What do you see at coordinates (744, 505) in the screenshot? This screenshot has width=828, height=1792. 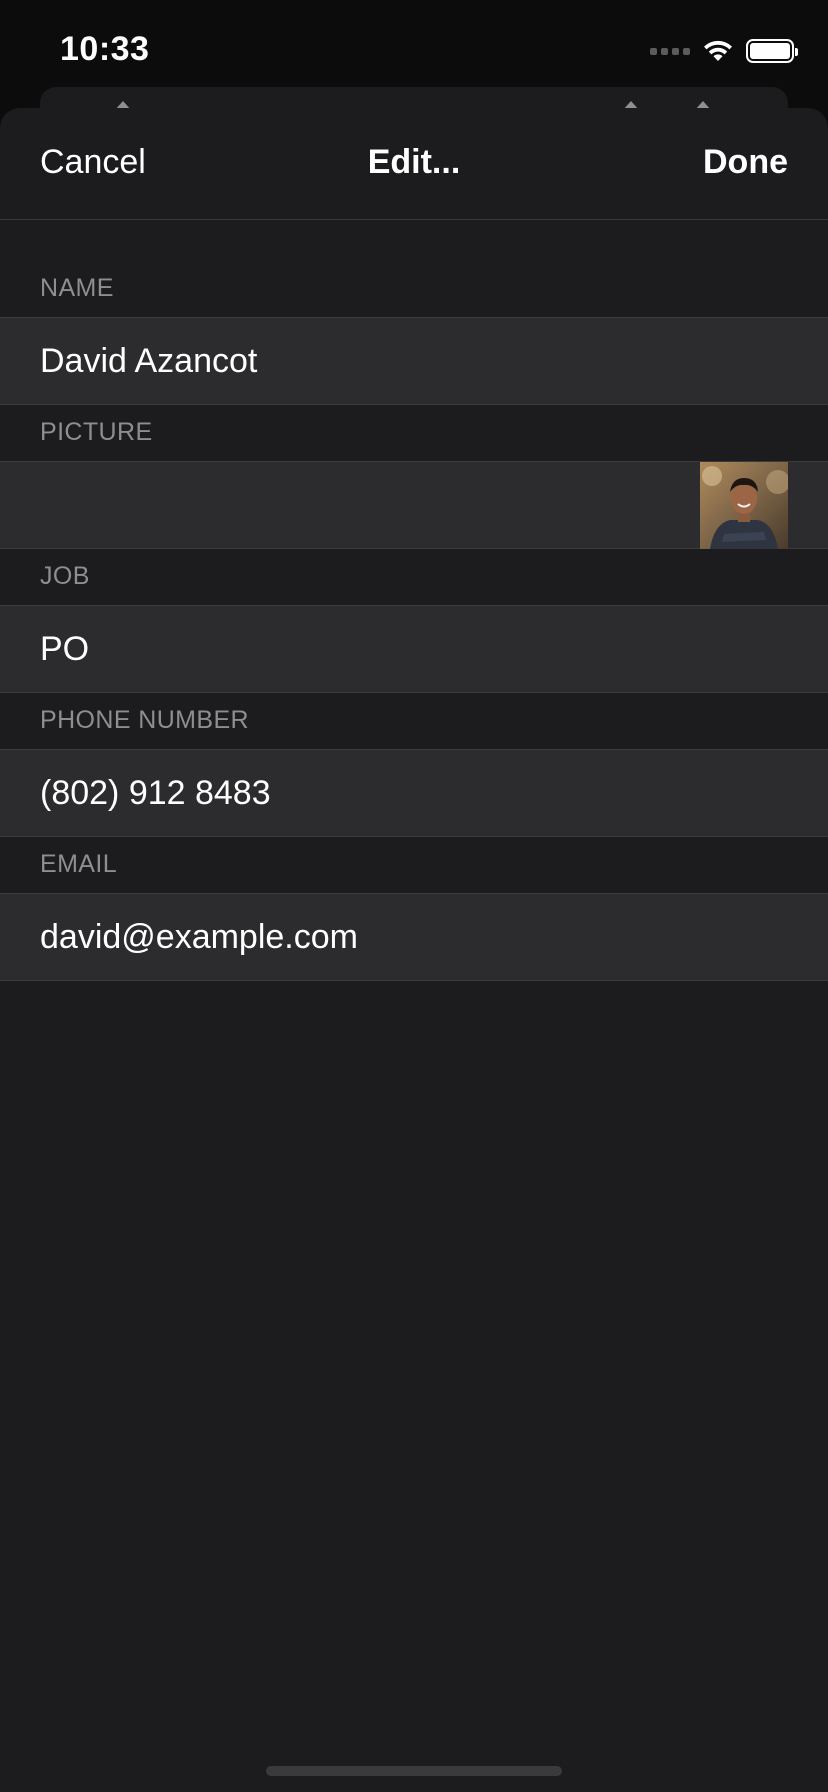 I see `avatar` at bounding box center [744, 505].